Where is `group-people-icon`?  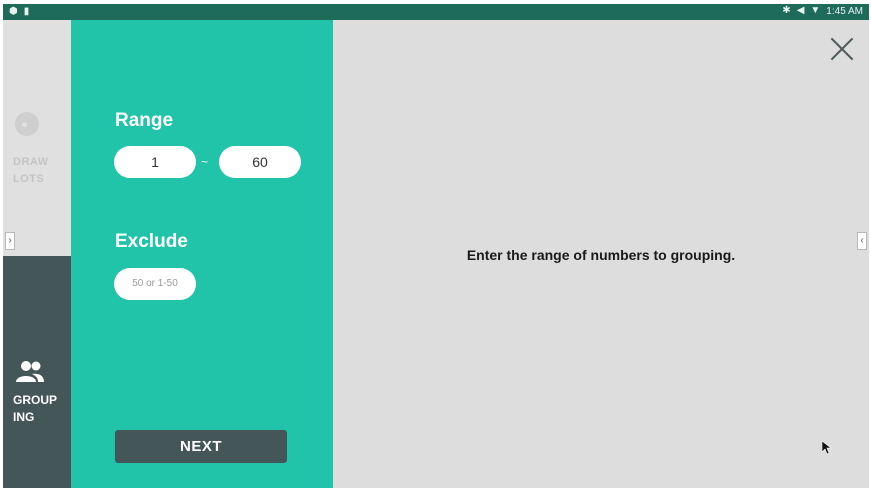
group-people-icon is located at coordinates (30, 371).